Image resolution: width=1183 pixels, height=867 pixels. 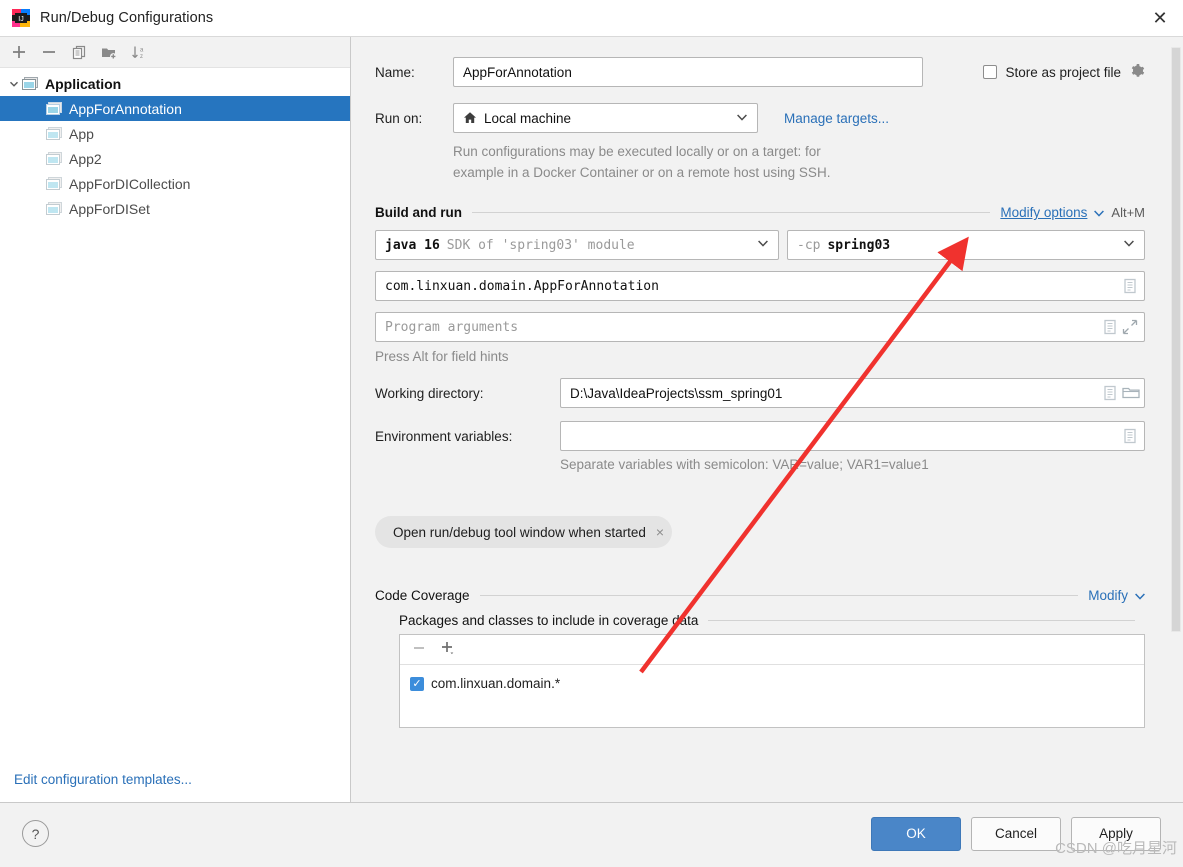 I want to click on environment-variables-input, so click(x=852, y=436).